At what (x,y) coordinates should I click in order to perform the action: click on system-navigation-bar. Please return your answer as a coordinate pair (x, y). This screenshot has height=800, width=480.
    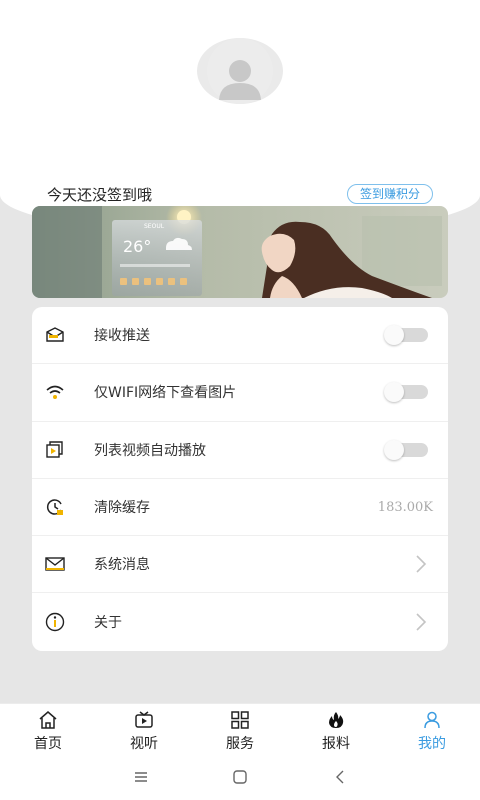
    Looking at the image, I should click on (240, 777).